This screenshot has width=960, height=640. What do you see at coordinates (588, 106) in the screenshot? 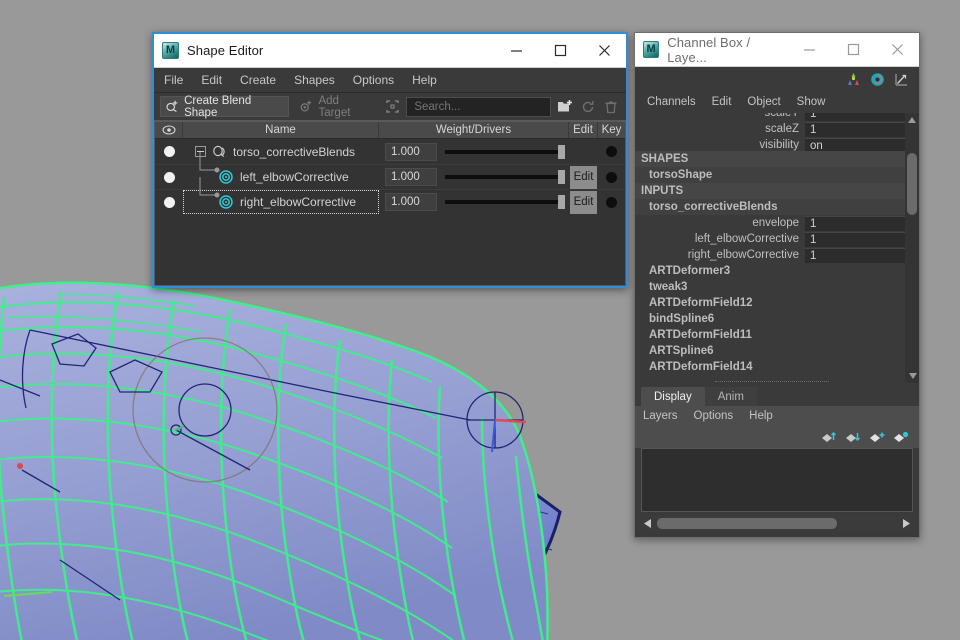
I see `refresh-icon` at bounding box center [588, 106].